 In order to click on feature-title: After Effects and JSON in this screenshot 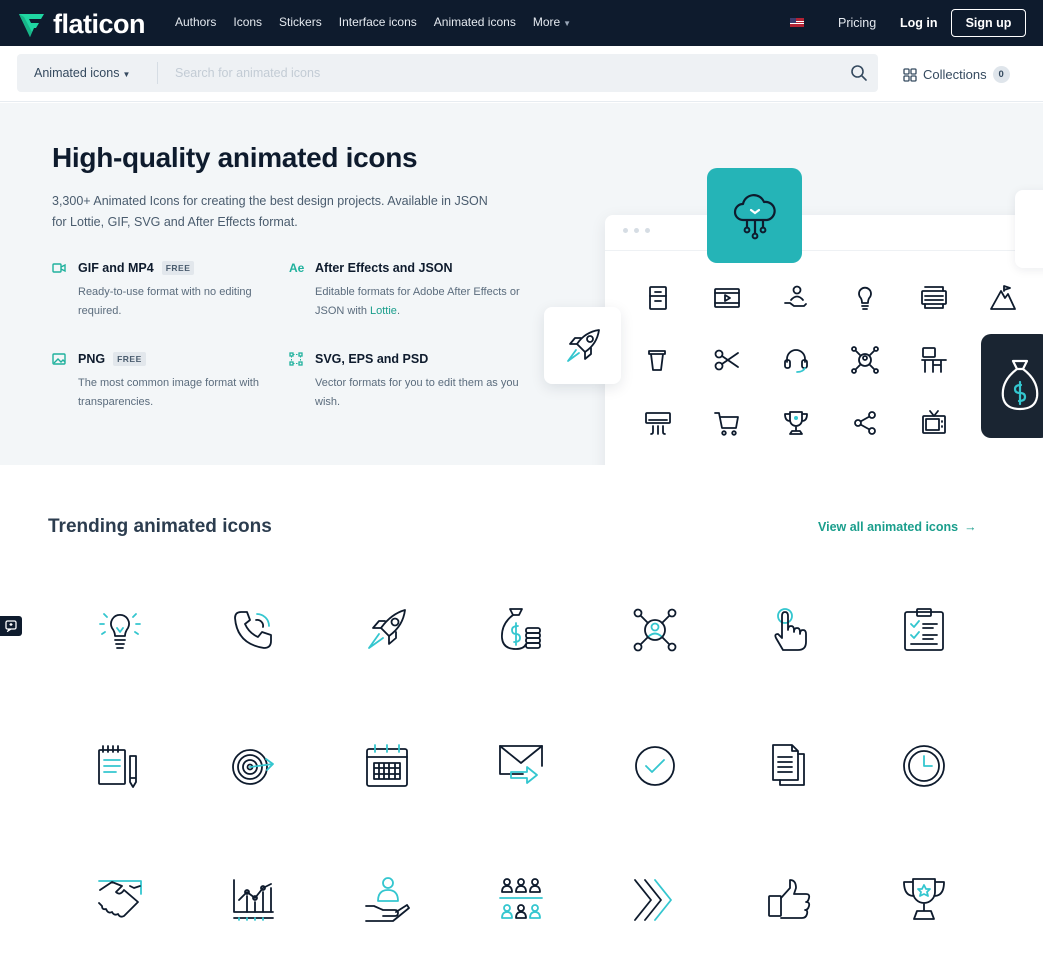, I will do `click(384, 268)`.